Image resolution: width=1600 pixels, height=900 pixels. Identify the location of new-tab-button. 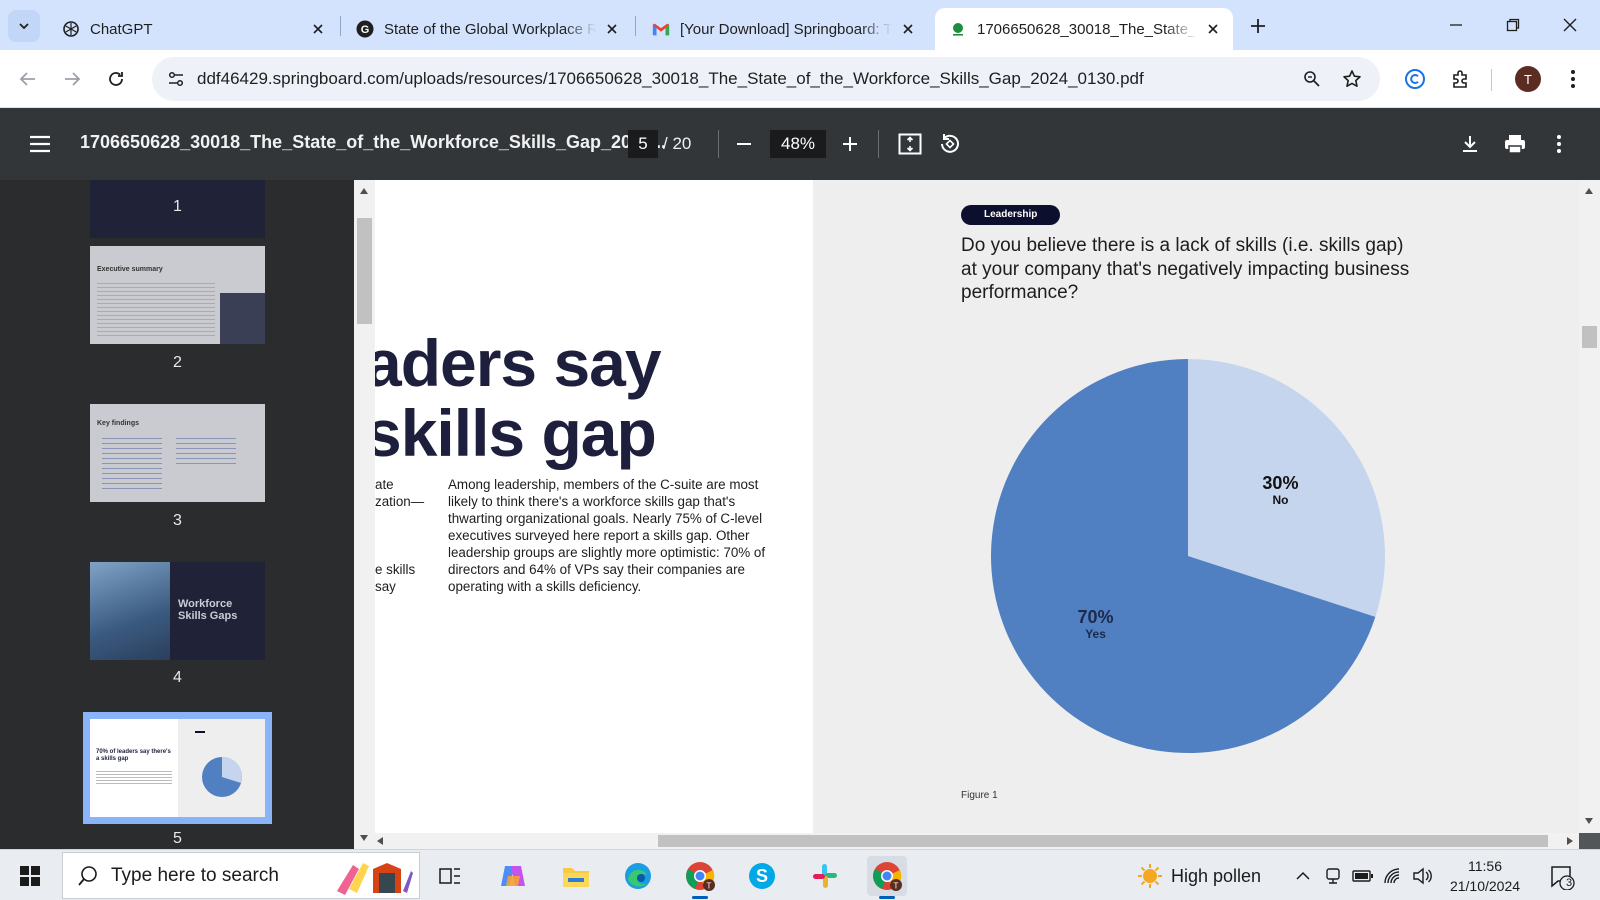
(1258, 26).